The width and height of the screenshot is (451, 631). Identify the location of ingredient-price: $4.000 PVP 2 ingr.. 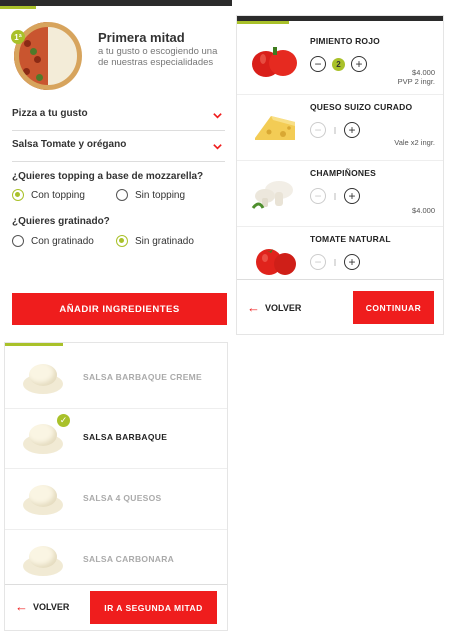
(416, 77).